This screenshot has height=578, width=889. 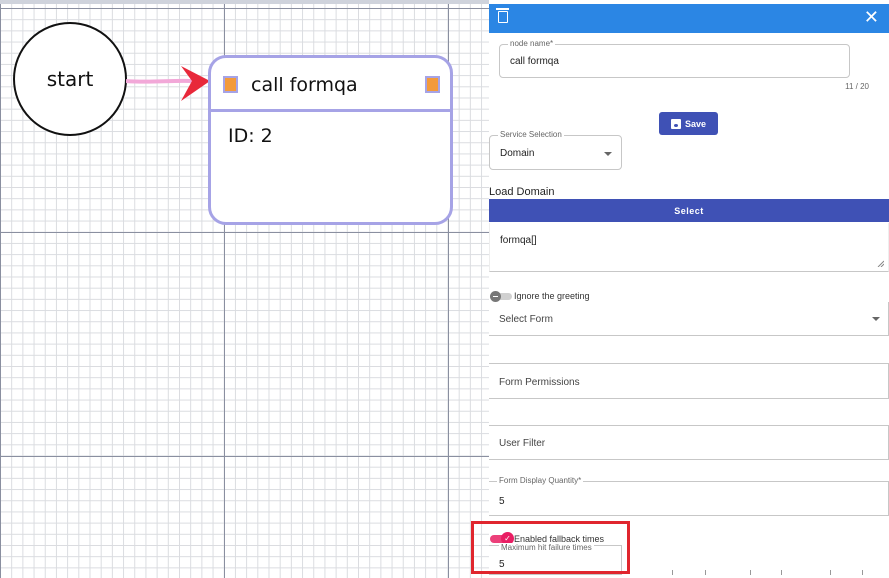 I want to click on select-form-dropdown: Select Form, so click(x=689, y=319).